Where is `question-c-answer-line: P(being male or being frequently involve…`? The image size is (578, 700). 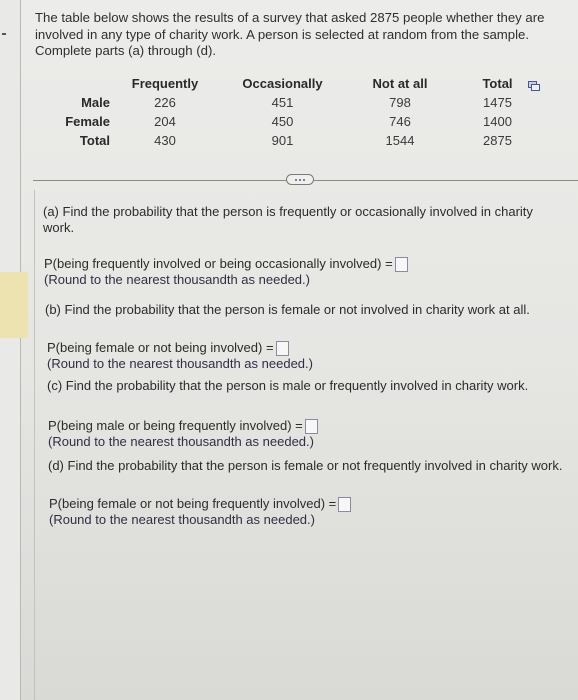
question-c-answer-line: P(being male or being frequently involve… is located at coordinates (183, 426).